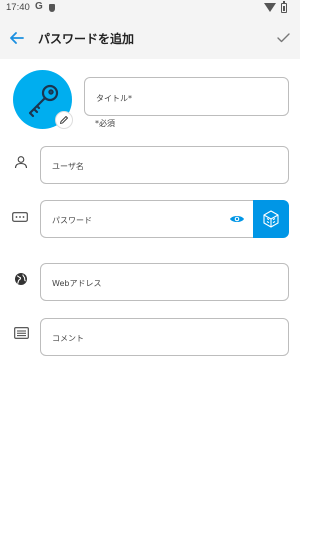  Describe the element at coordinates (186, 96) in the screenshot. I see `title-field: タイトル*` at that location.